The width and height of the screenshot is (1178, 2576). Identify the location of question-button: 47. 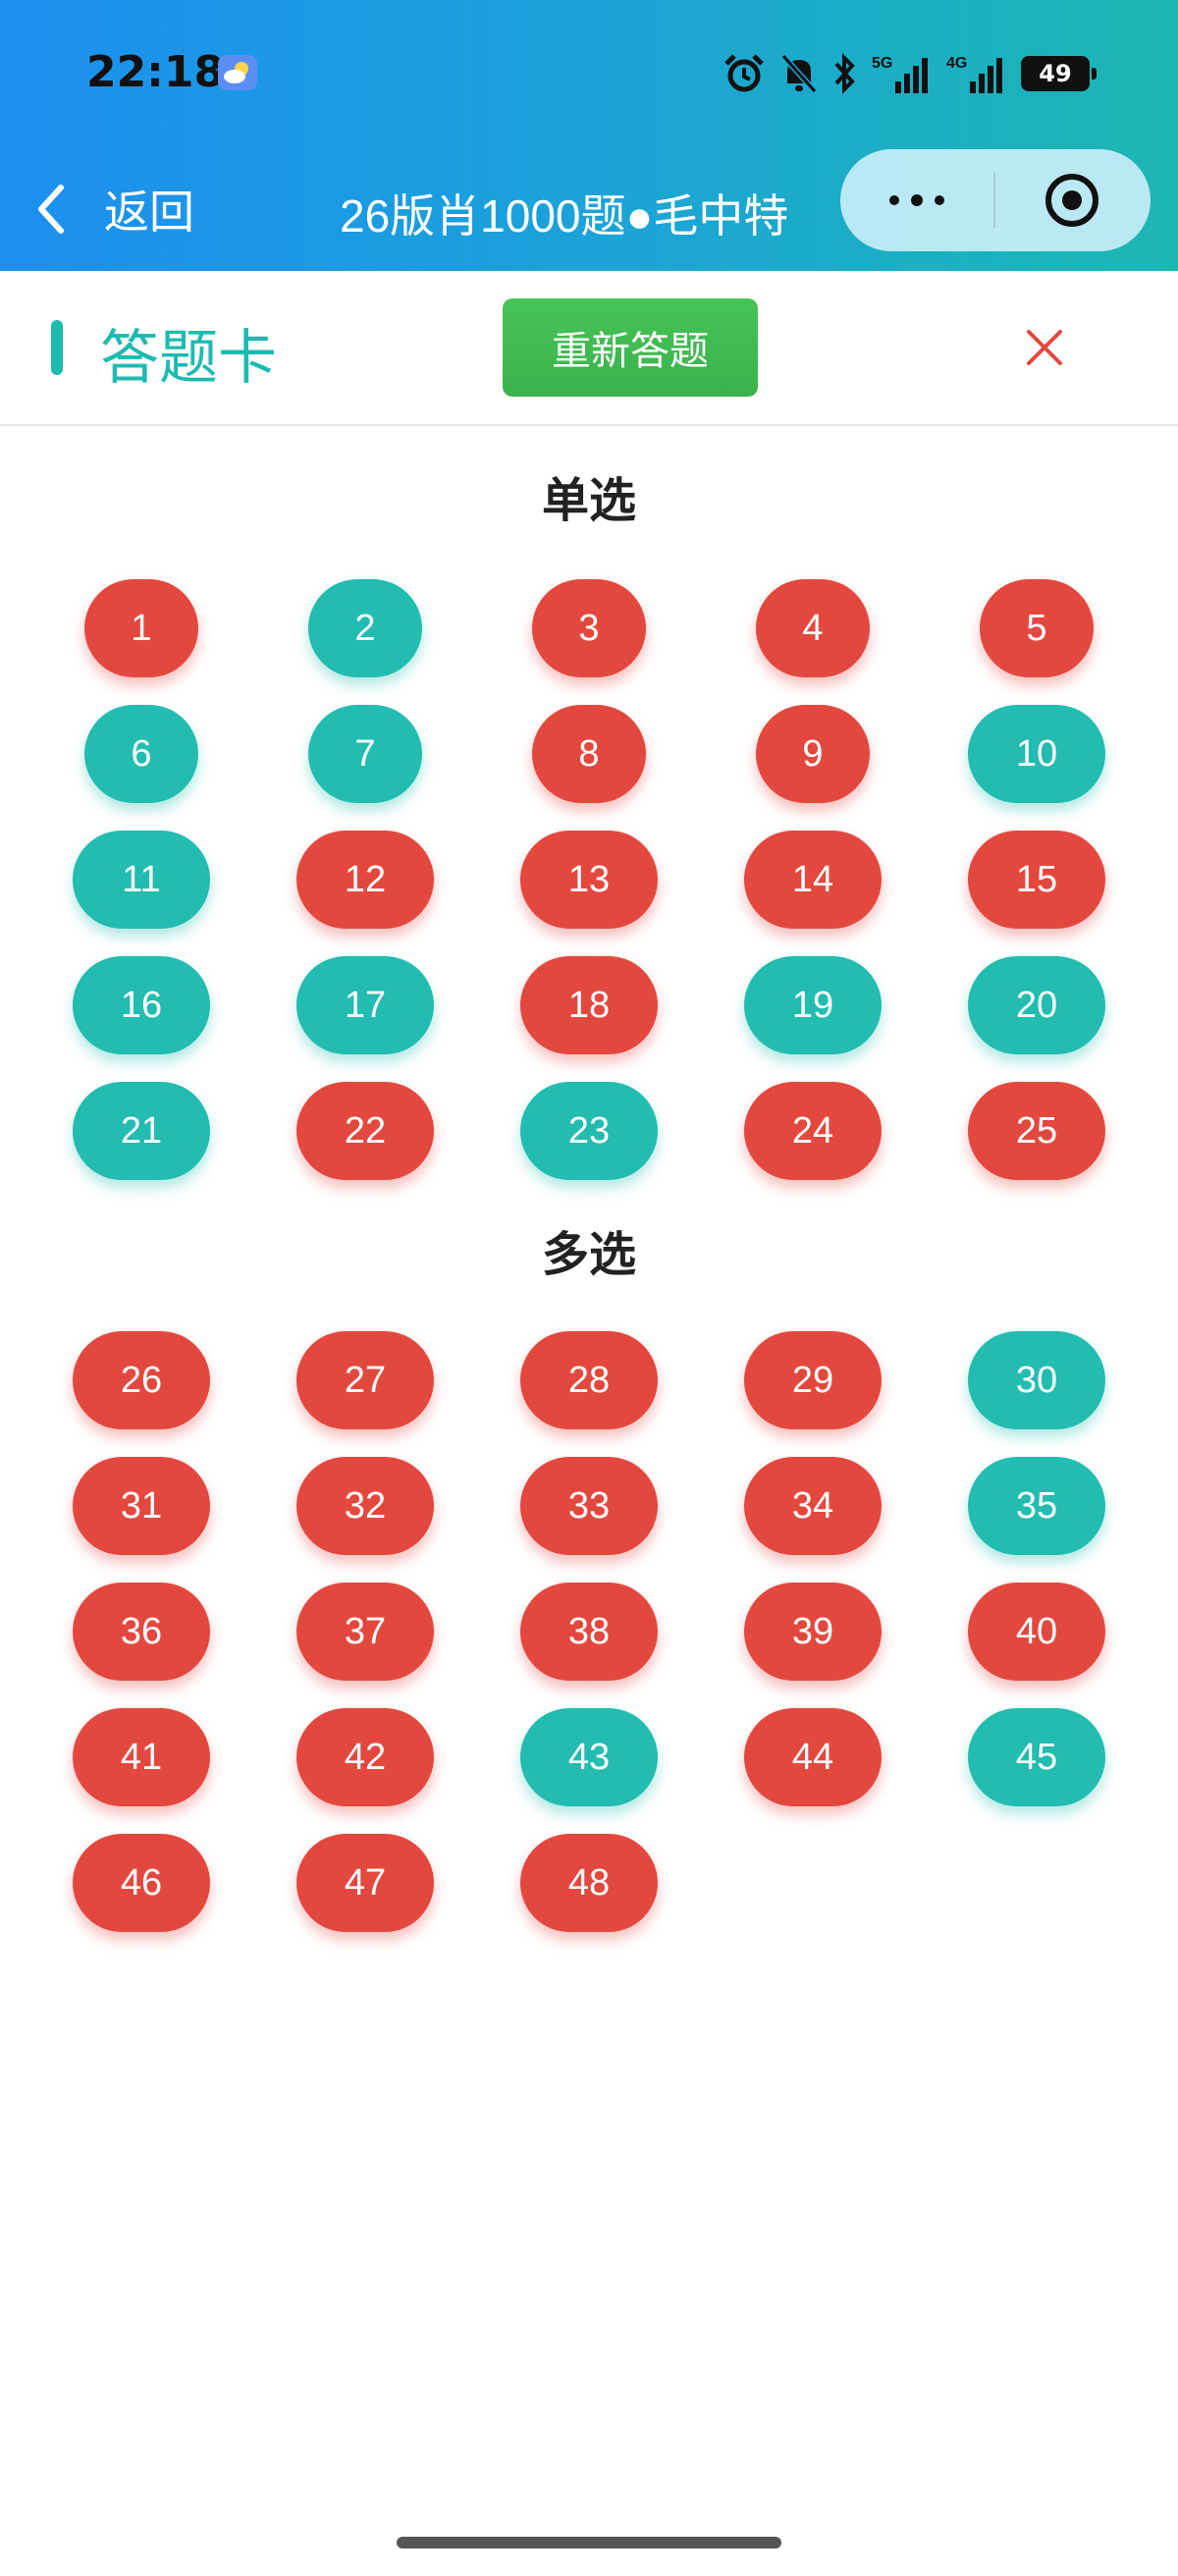
(365, 1883).